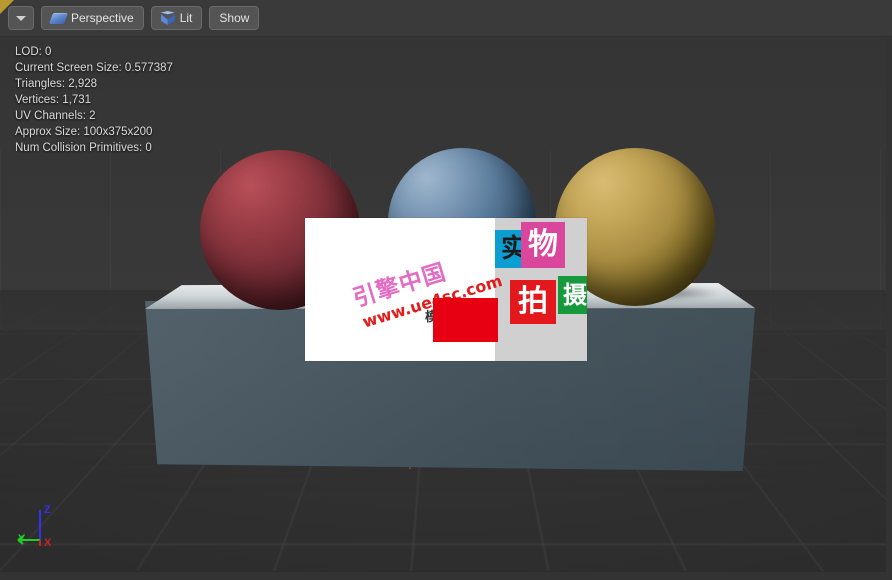 The height and width of the screenshot is (580, 892). What do you see at coordinates (33, 52) in the screenshot?
I see `stat-lod: LOD: 0` at bounding box center [33, 52].